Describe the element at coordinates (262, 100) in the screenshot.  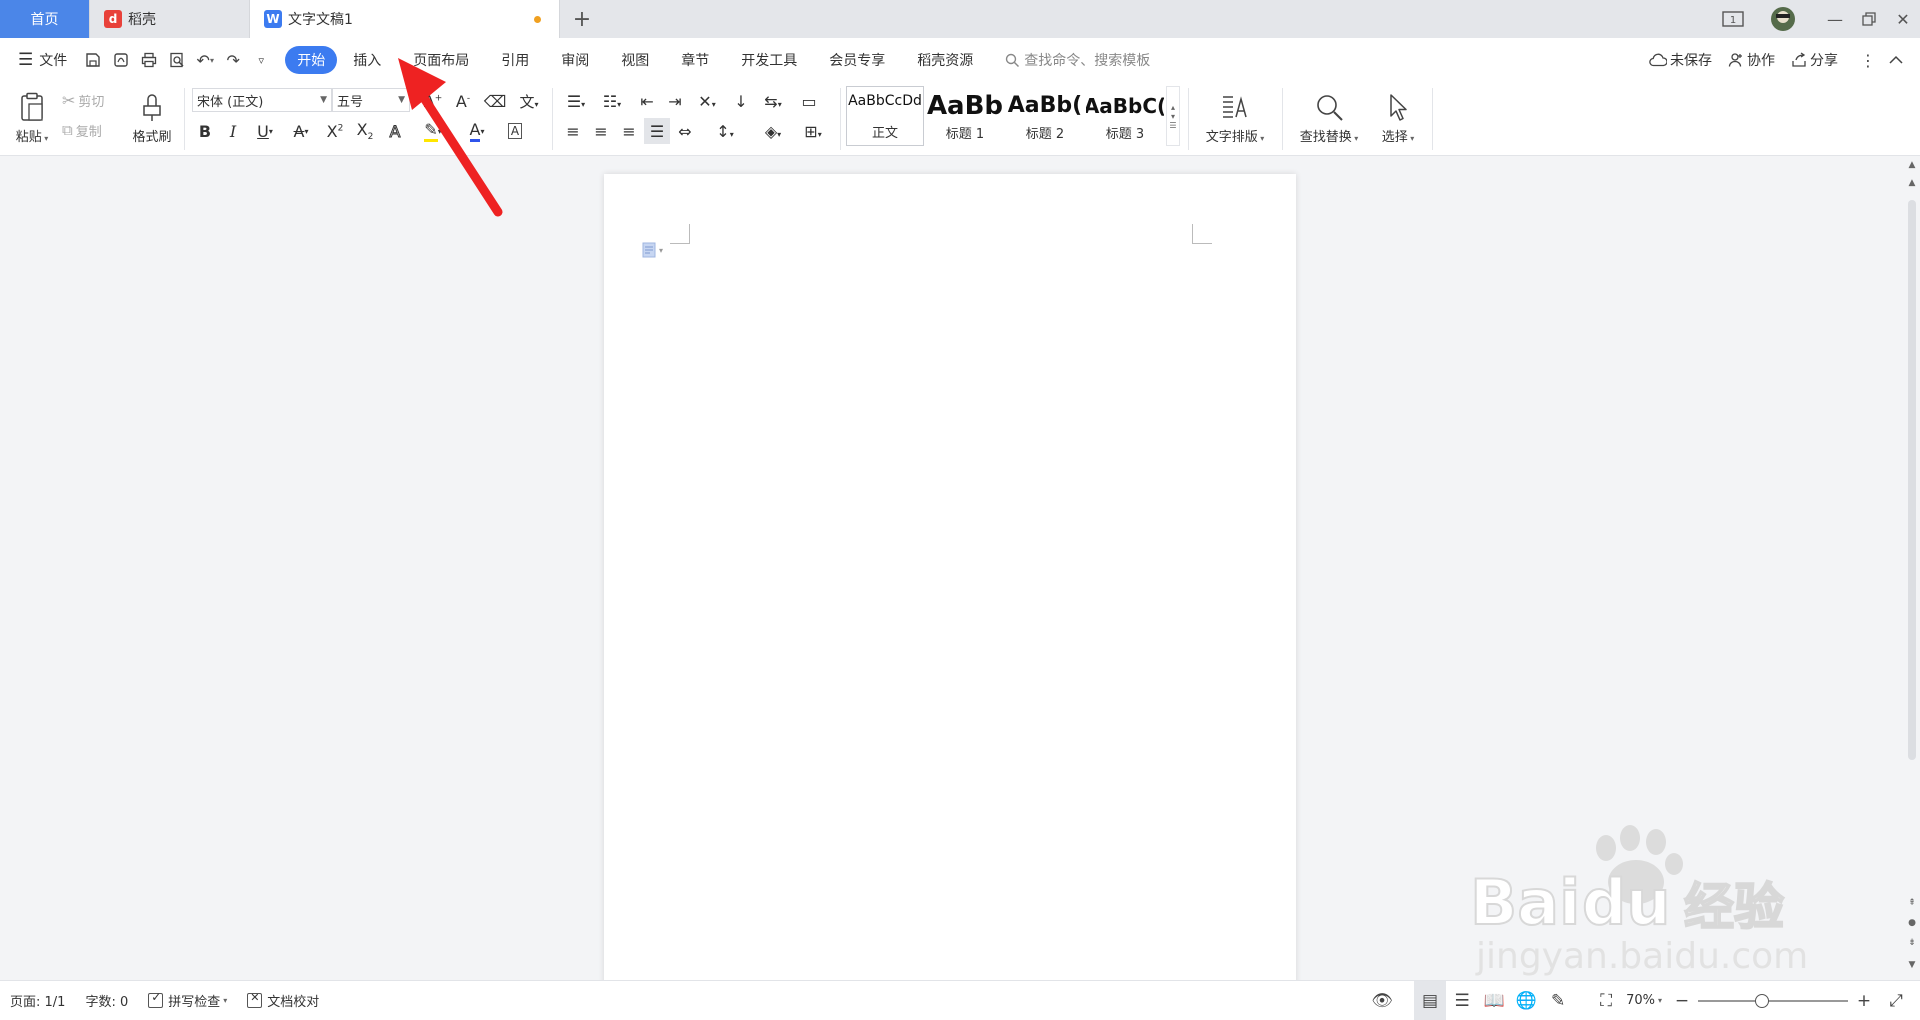
I see `font-name-select: 宋体 (正文) ▼` at that location.